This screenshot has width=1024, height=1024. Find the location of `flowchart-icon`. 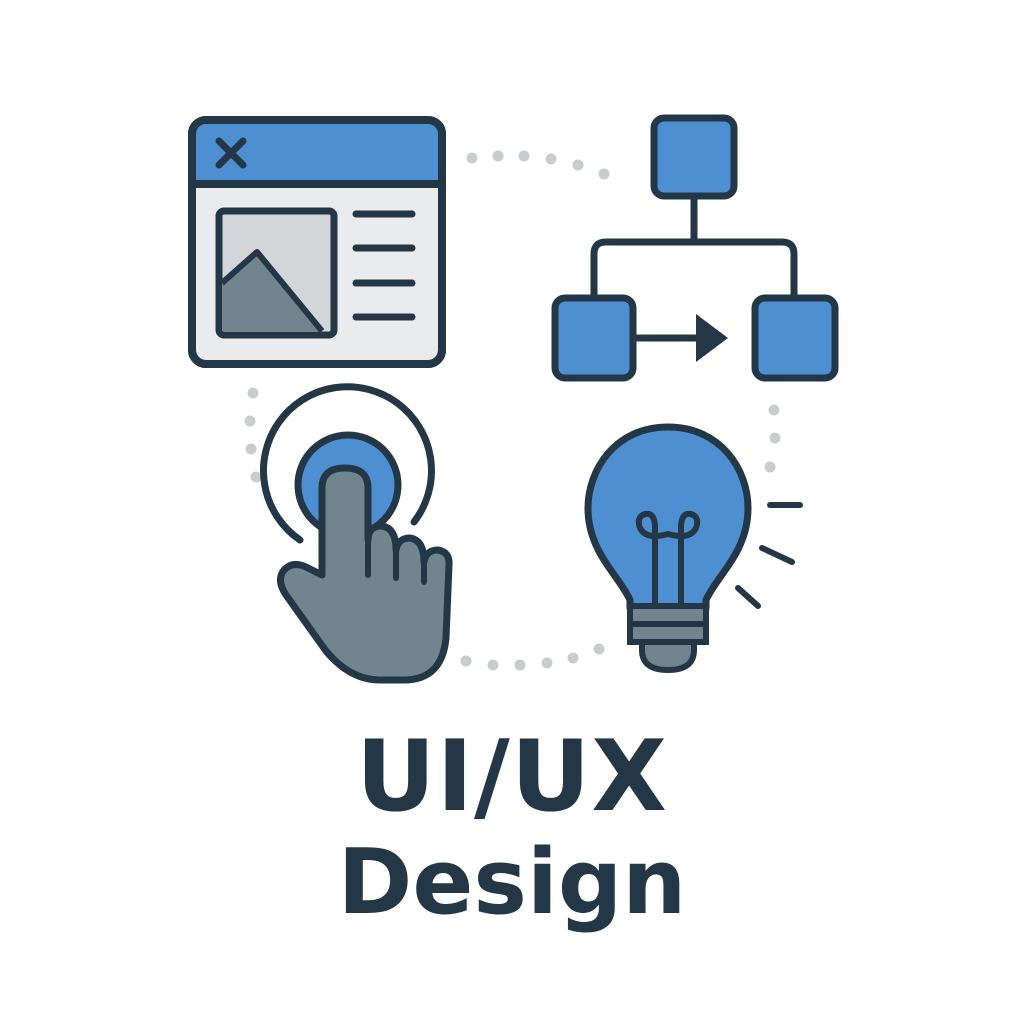

flowchart-icon is located at coordinates (695, 248).